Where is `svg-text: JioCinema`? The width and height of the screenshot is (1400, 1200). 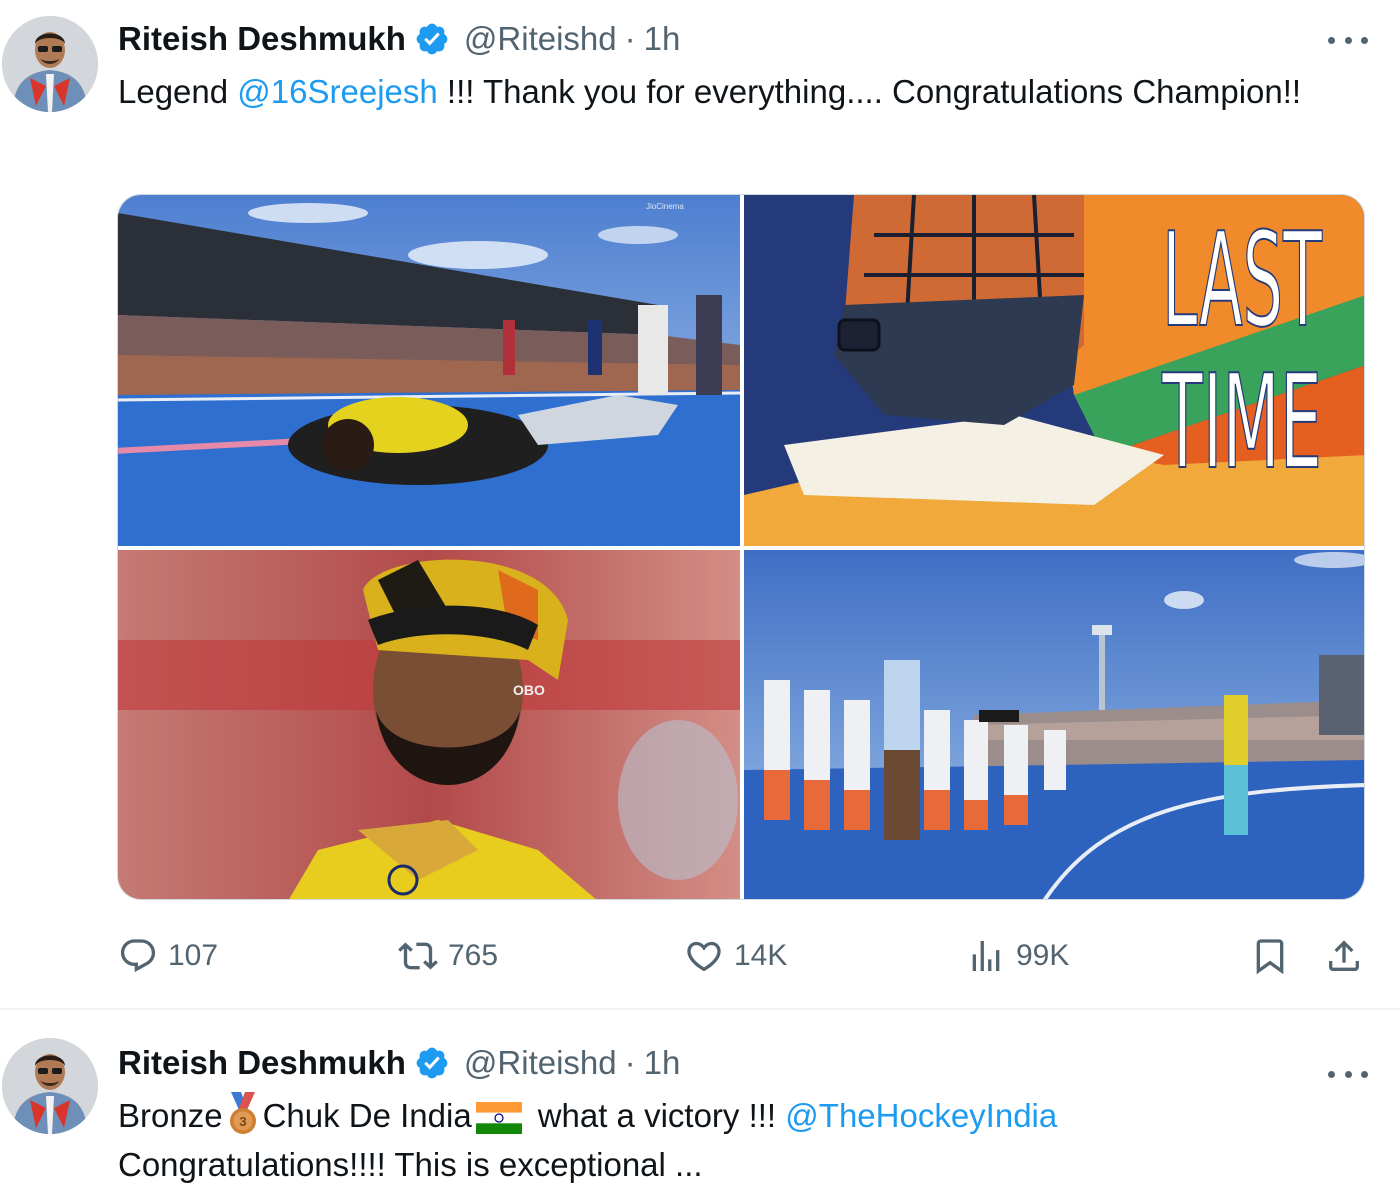
svg-text: JioCinema is located at coordinates (665, 206).